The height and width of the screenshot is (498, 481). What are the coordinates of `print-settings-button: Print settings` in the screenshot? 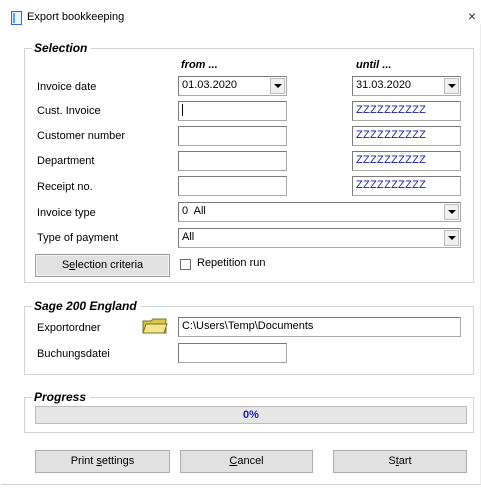 It's located at (102, 461).